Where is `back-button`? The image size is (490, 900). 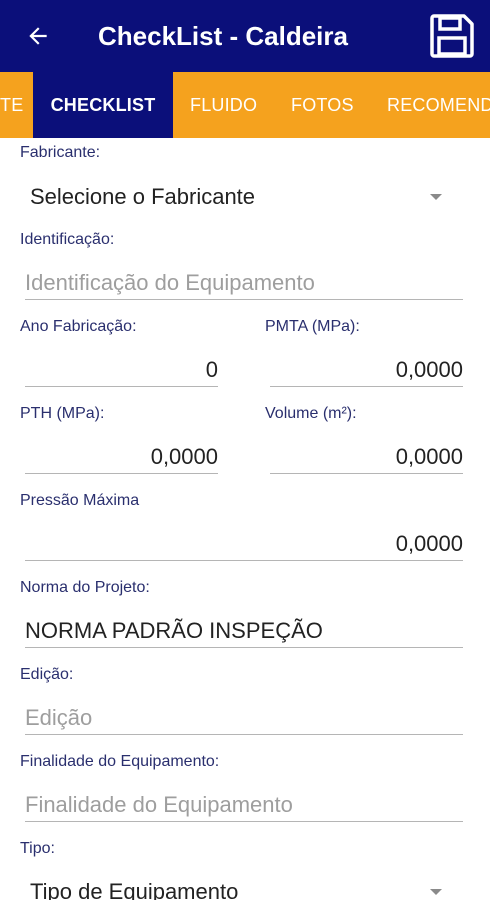 back-button is located at coordinates (38, 36).